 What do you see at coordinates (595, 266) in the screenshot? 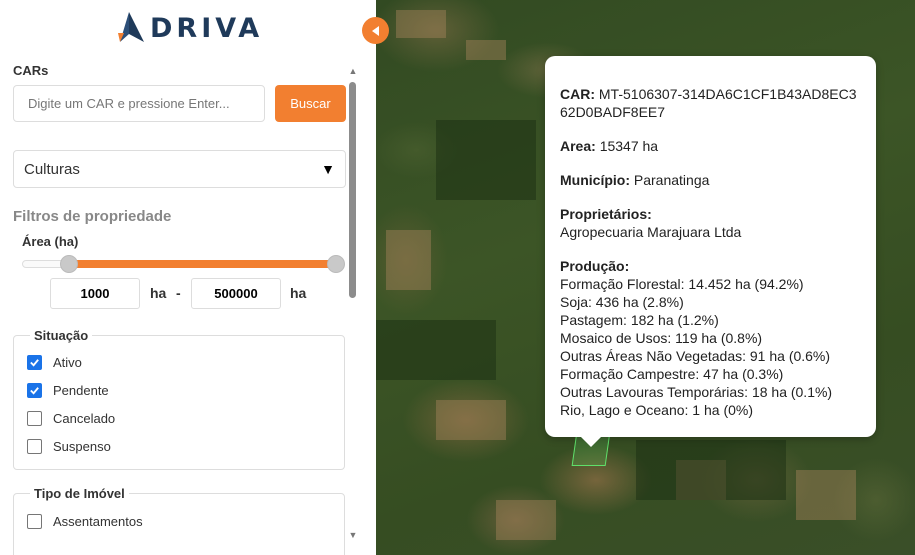
I see `producao-label: Produção:` at bounding box center [595, 266].